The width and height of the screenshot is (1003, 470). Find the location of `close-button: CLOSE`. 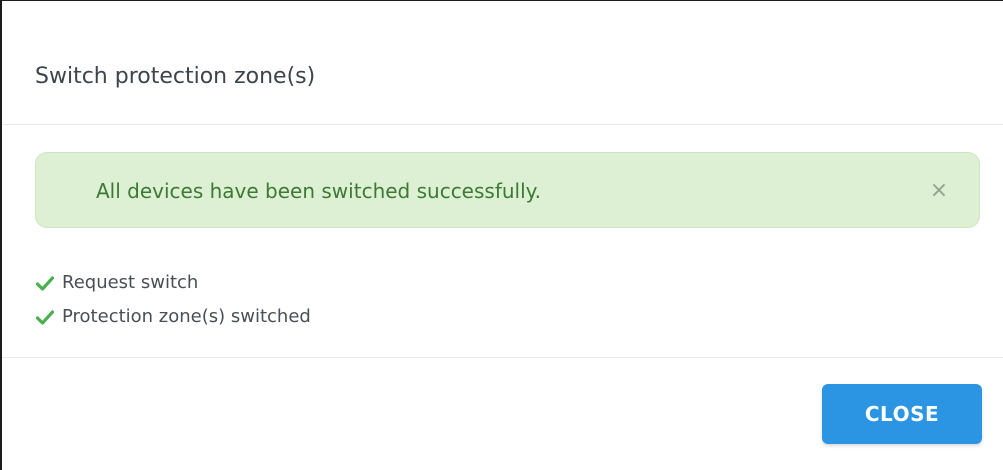

close-button: CLOSE is located at coordinates (902, 414).